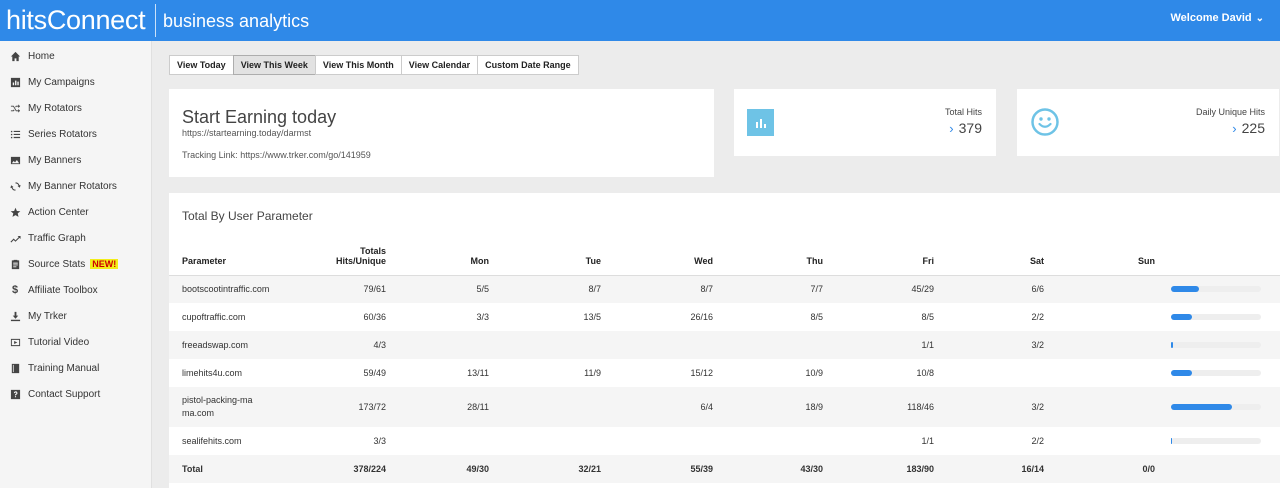 This screenshot has width=1280, height=488. Describe the element at coordinates (57, 238) in the screenshot. I see `sidebar-item-label: Traffic Graph` at that location.